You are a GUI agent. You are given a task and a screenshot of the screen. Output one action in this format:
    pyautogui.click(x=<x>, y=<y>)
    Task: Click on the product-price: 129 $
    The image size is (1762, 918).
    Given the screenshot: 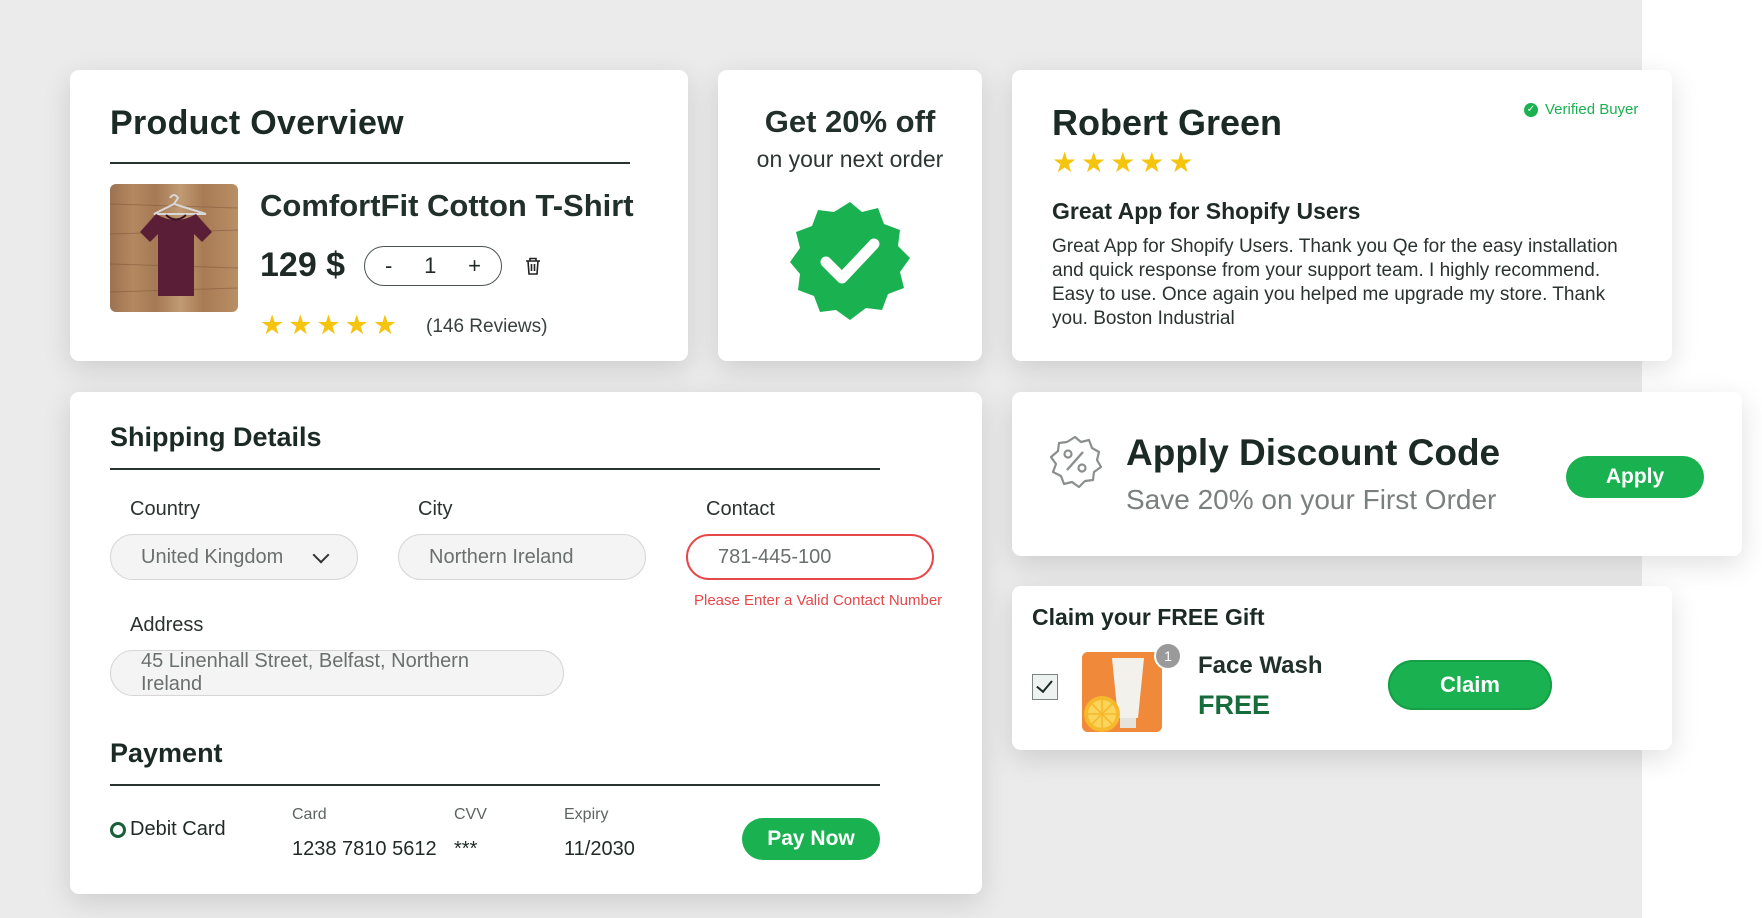 What is the action you would take?
    pyautogui.click(x=303, y=265)
    